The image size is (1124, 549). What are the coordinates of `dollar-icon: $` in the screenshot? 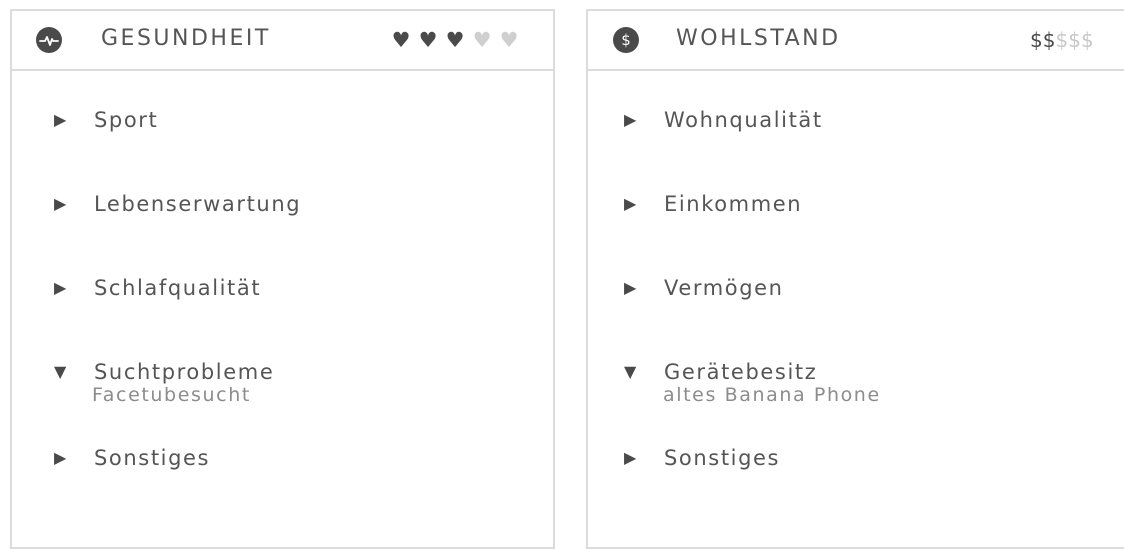 It's located at (626, 40).